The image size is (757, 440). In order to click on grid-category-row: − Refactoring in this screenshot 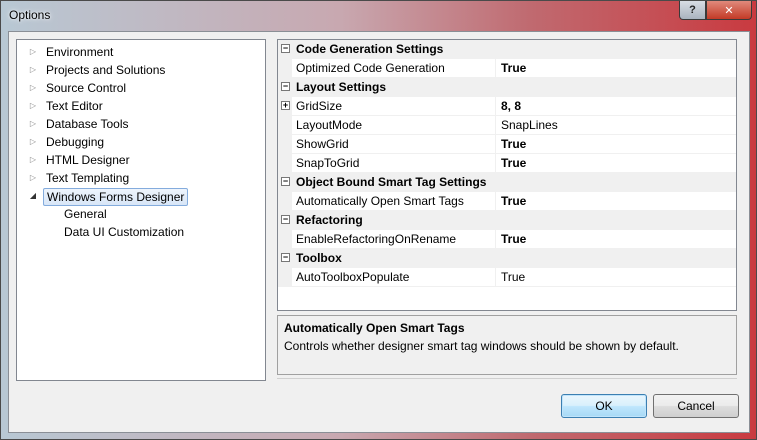, I will do `click(507, 220)`.